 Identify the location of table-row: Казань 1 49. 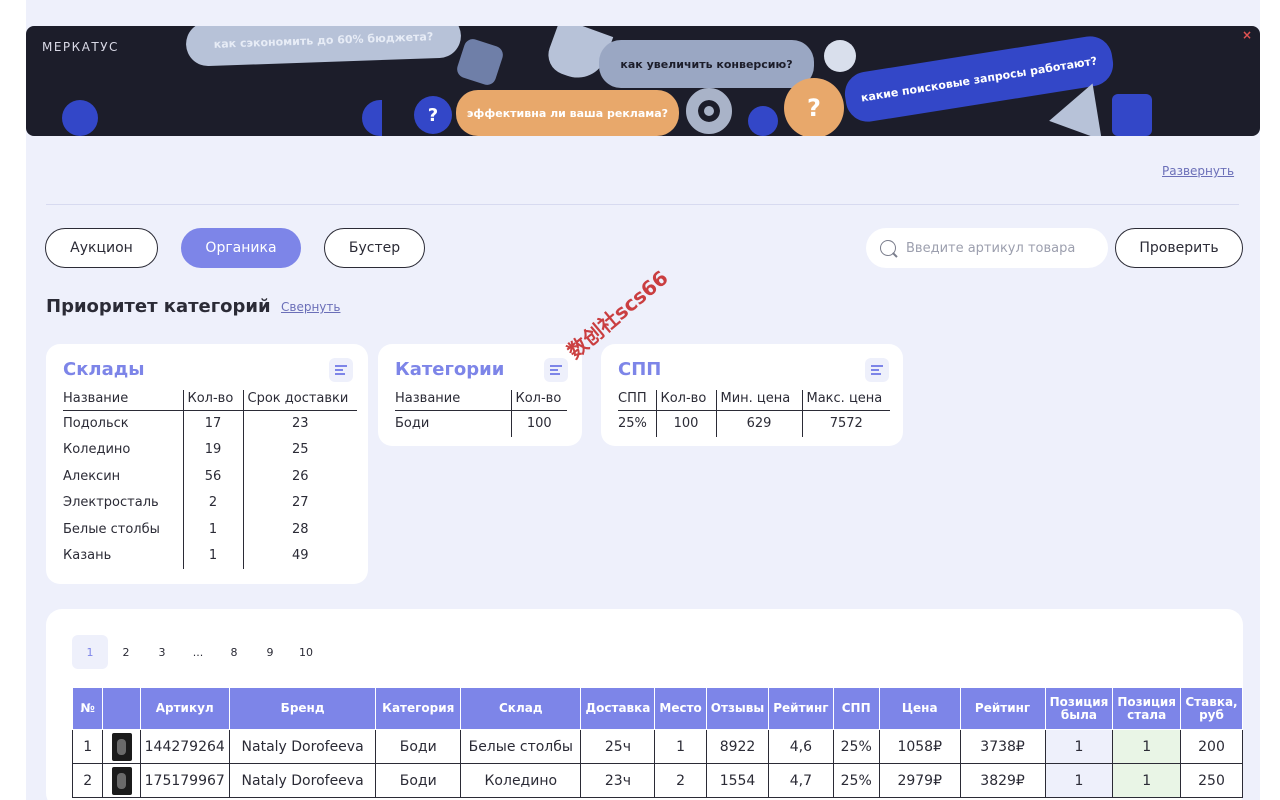
(210, 555).